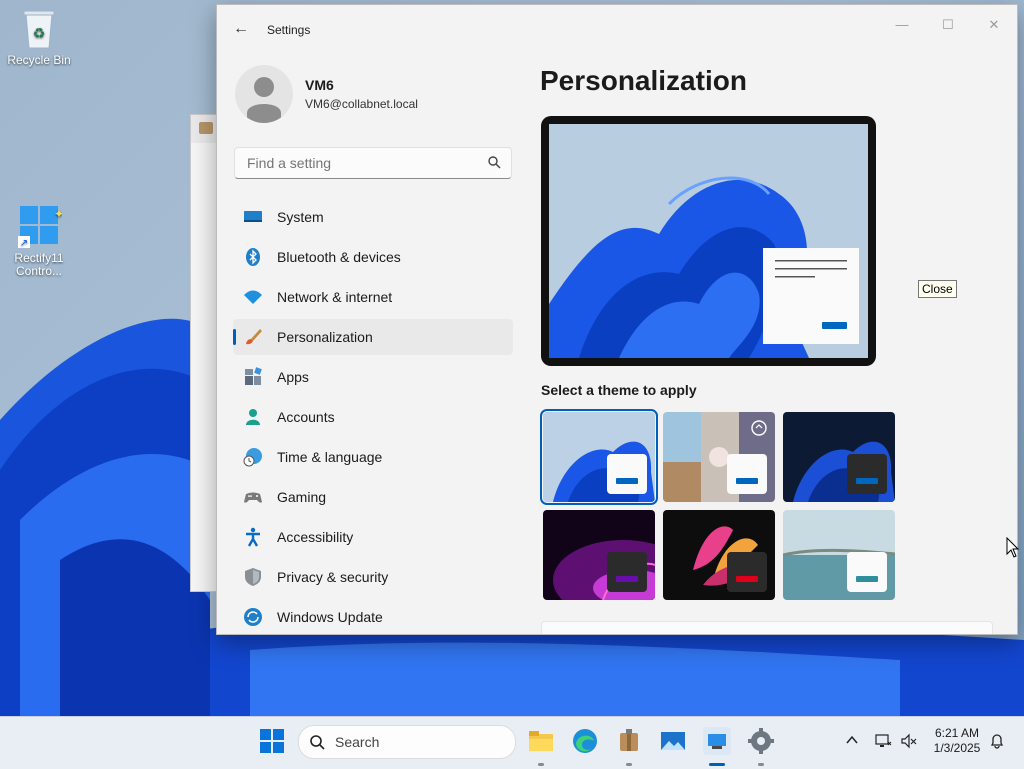  I want to click on gamepad-icon, so click(253, 497).